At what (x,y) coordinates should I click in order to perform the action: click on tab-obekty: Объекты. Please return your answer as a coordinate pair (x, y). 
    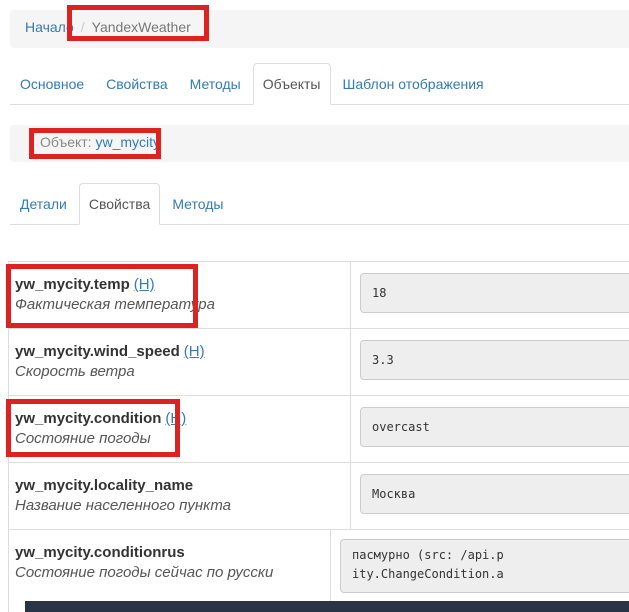
    Looking at the image, I should click on (291, 84).